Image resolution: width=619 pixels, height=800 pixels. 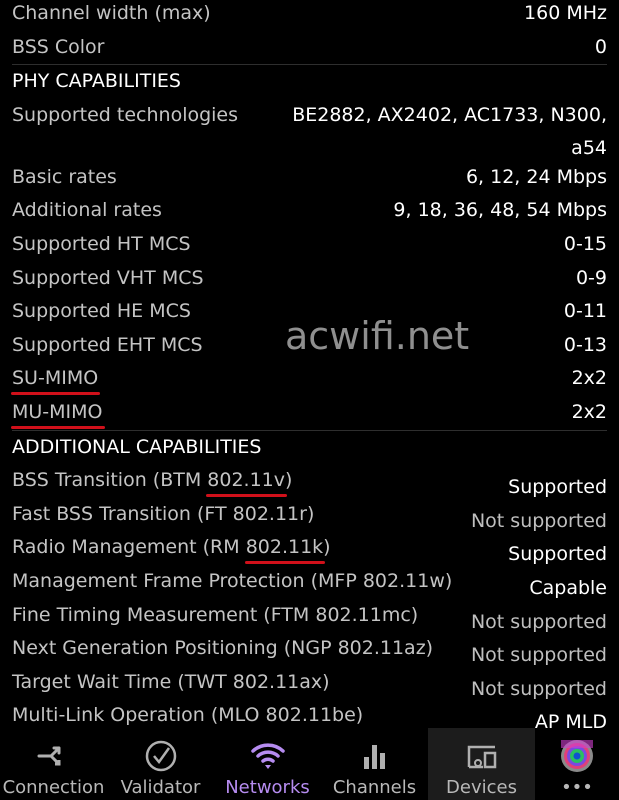 I want to click on row-label-text: Supported technologies, so click(x=125, y=114).